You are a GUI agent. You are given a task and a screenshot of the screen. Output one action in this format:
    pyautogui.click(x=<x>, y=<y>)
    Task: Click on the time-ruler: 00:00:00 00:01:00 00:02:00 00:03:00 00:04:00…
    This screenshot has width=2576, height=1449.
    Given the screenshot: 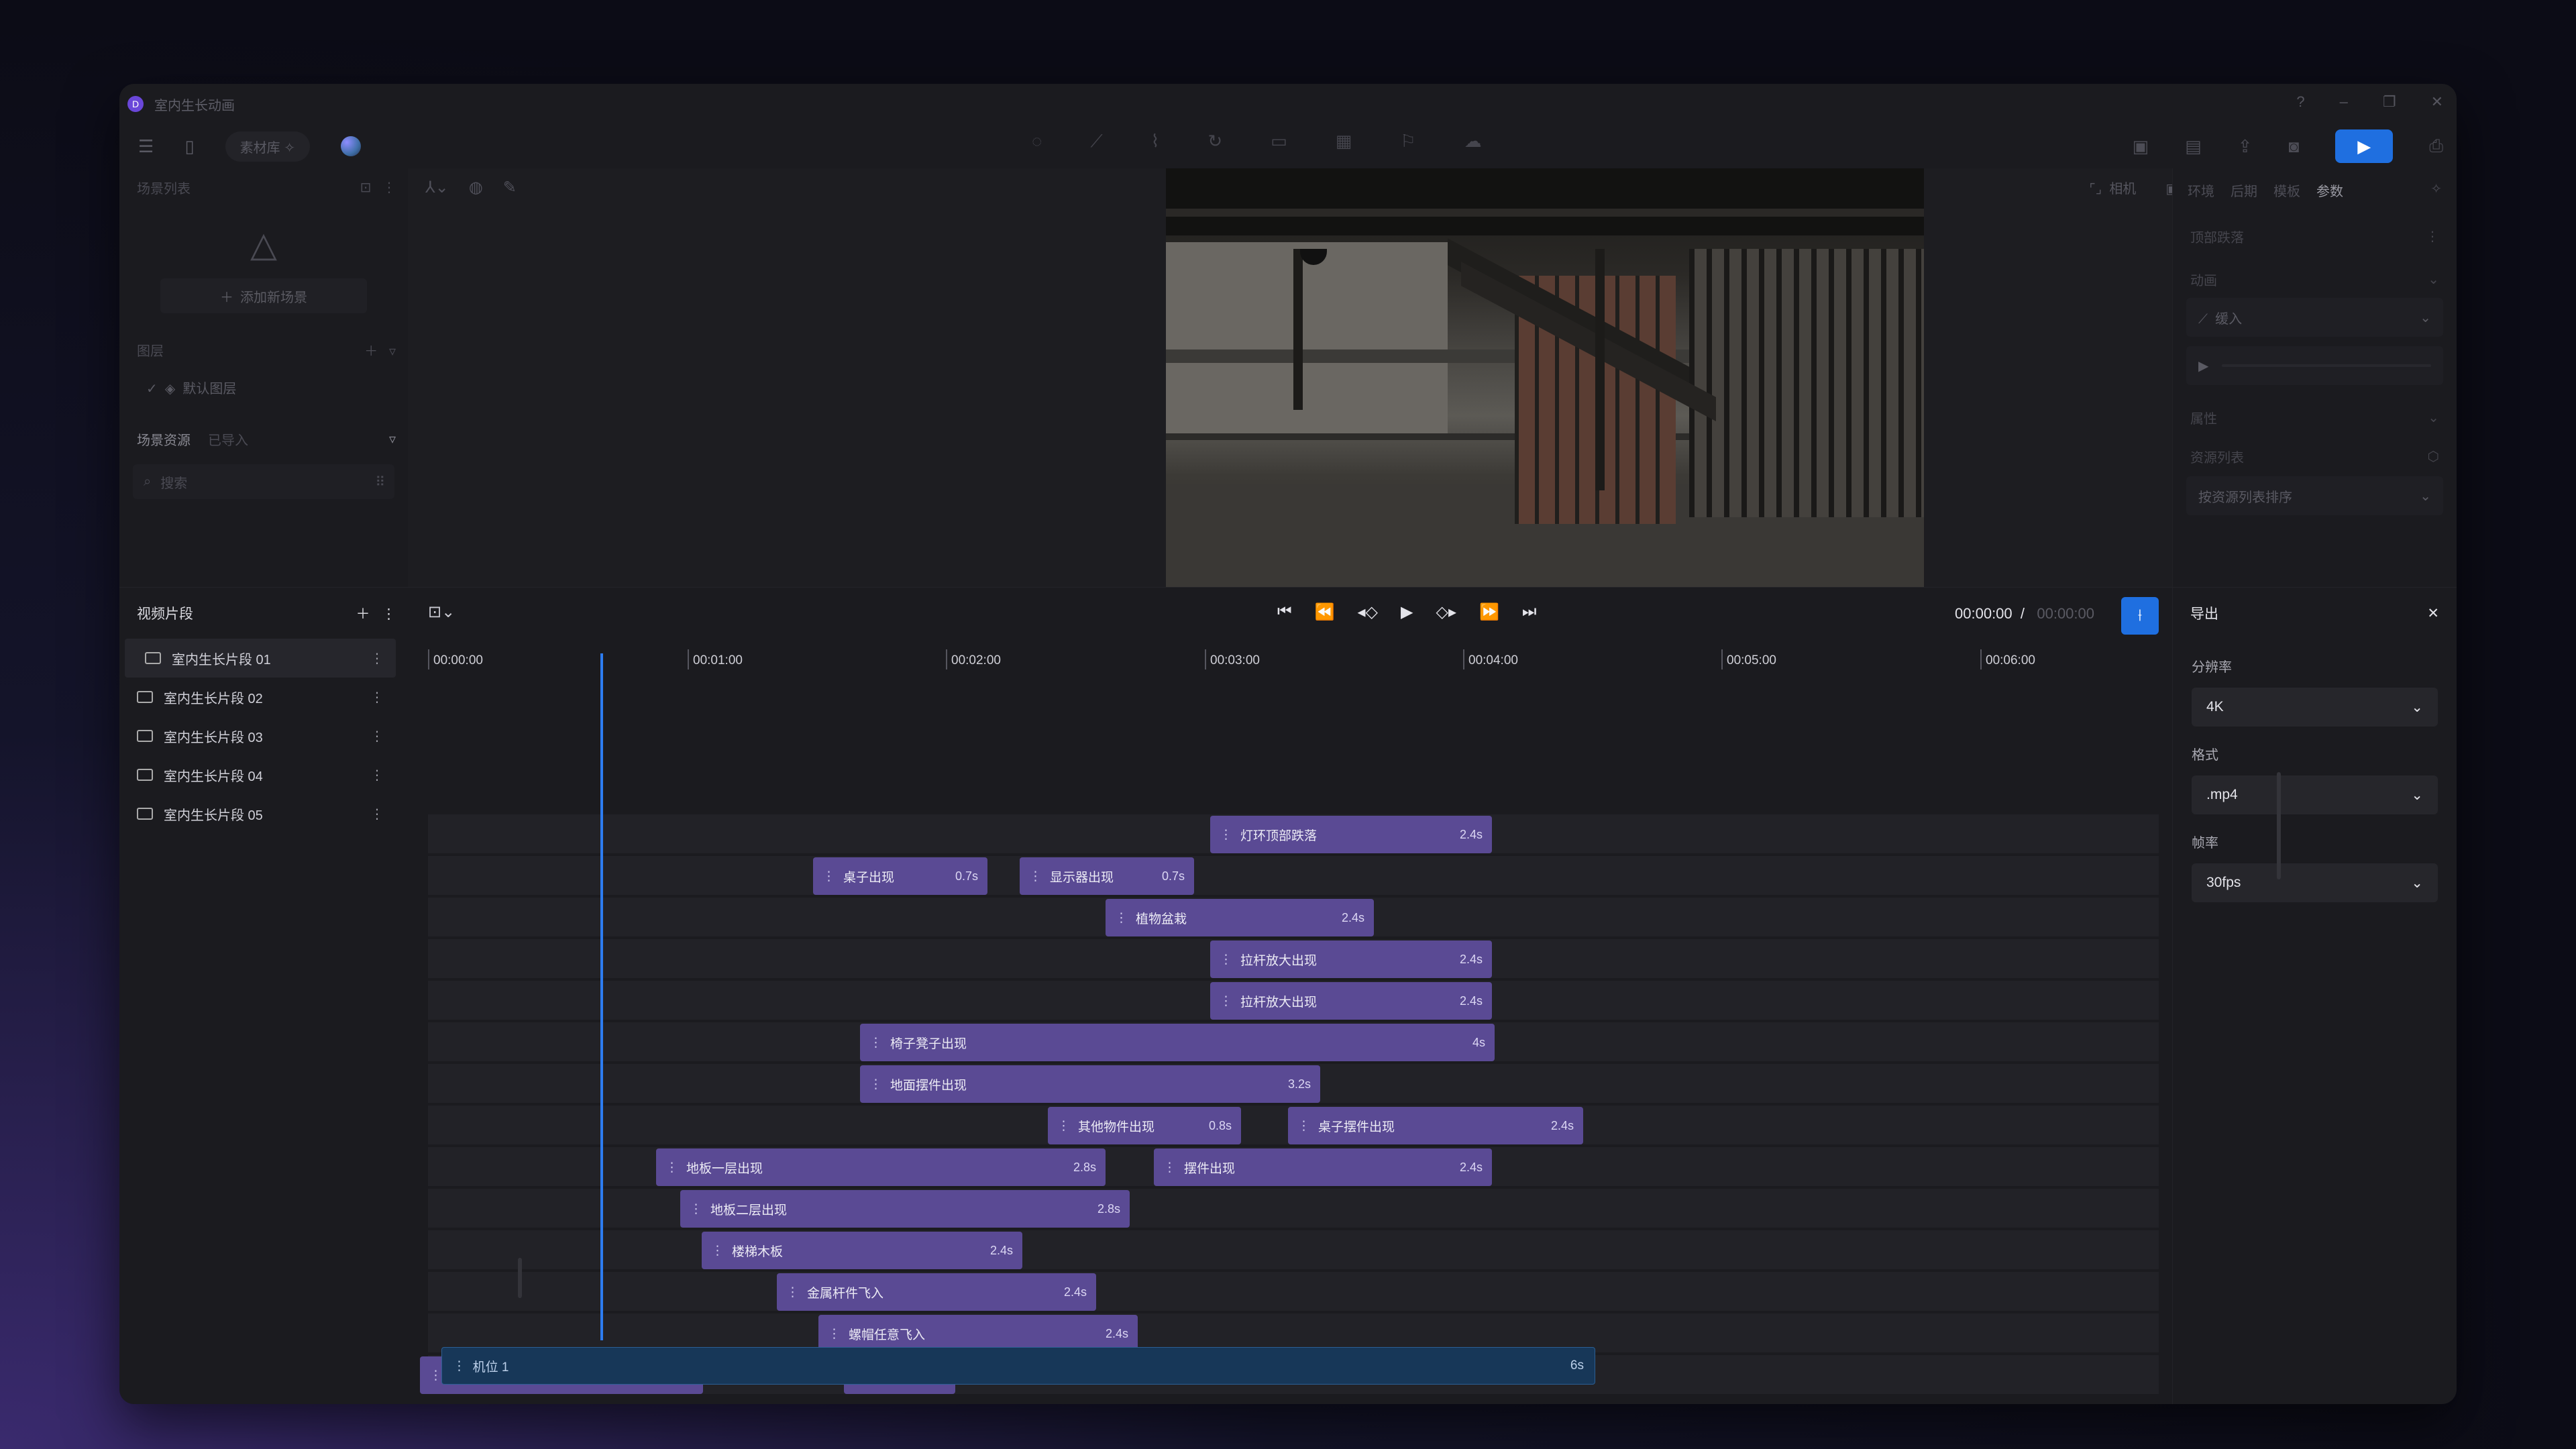 What is the action you would take?
    pyautogui.click(x=1290, y=659)
    